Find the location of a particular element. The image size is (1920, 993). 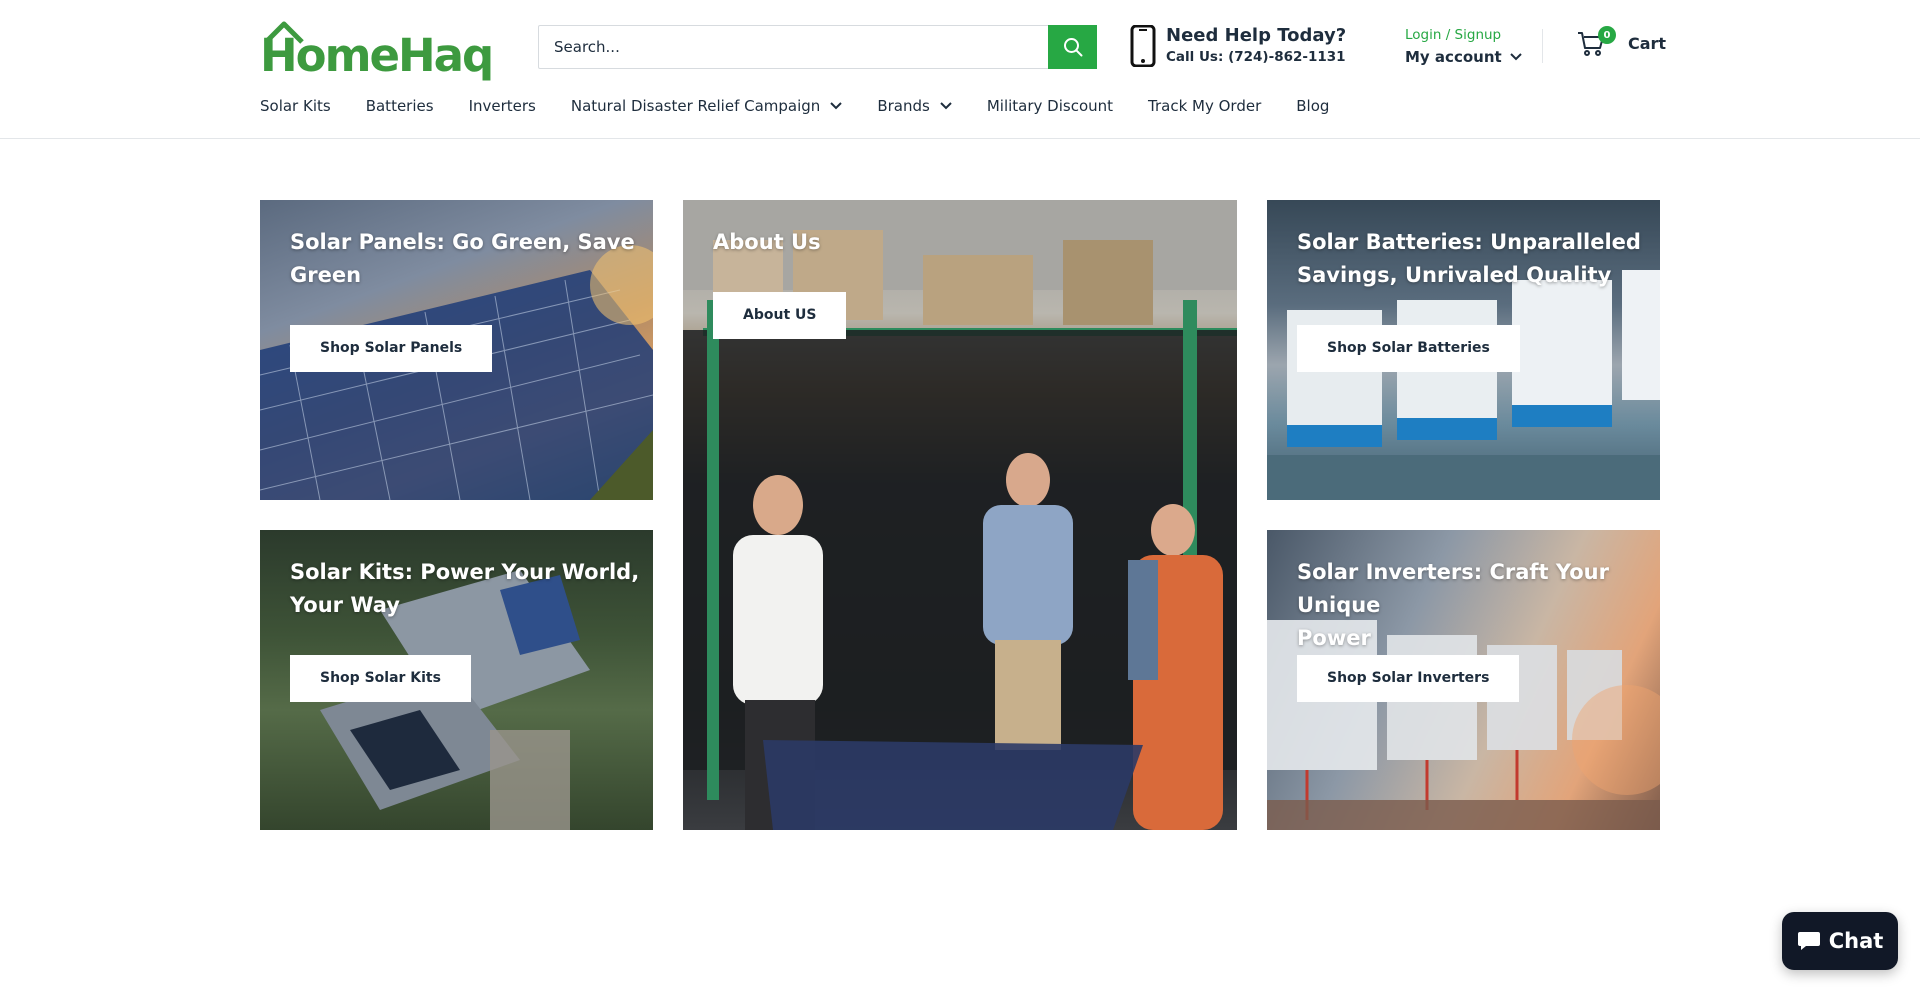

nav-item-military-discount: Military Discount is located at coordinates (1050, 106).